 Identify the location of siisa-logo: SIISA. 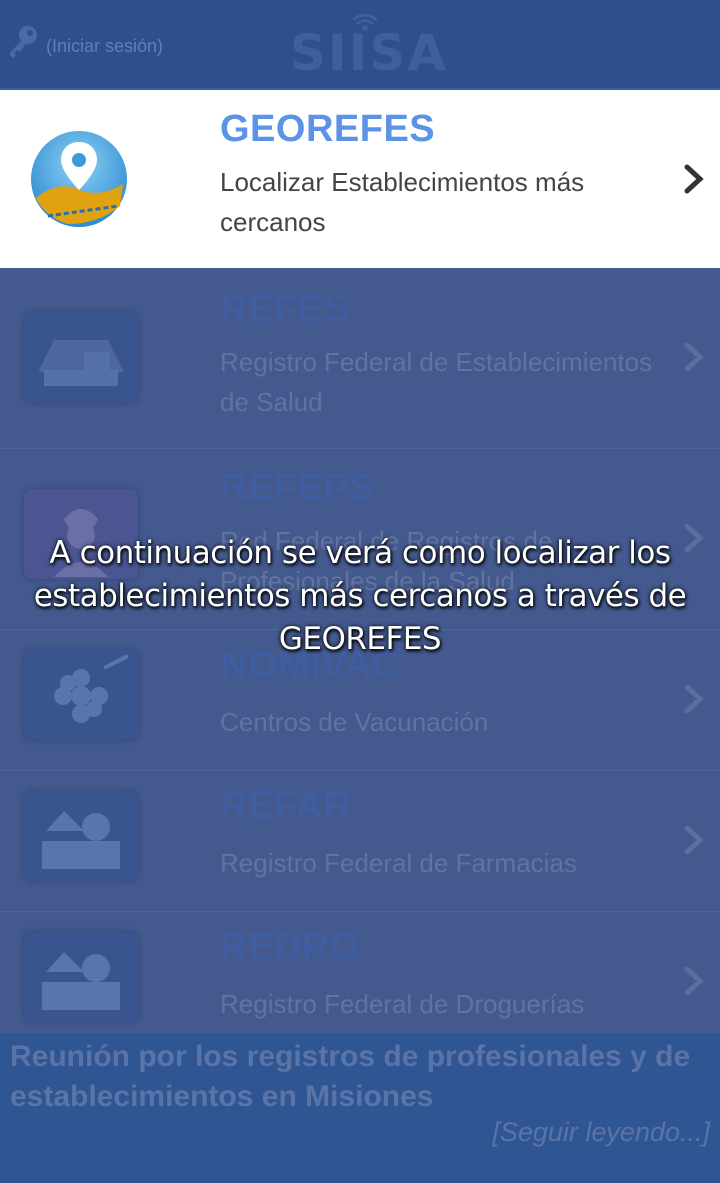
(369, 44).